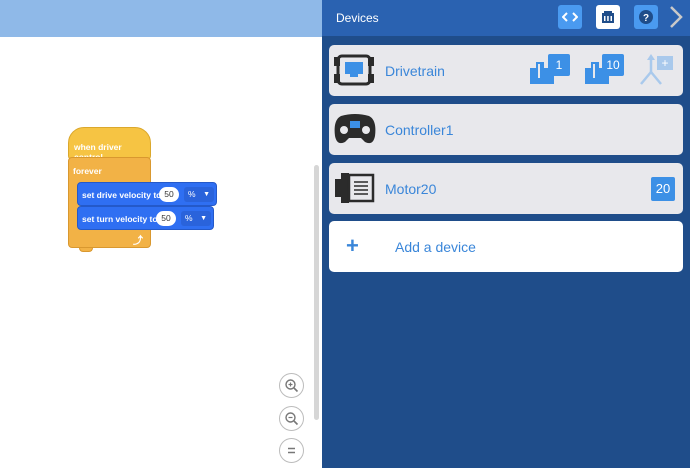 This screenshot has width=690, height=468. What do you see at coordinates (86, 250) in the screenshot?
I see `block-notch` at bounding box center [86, 250].